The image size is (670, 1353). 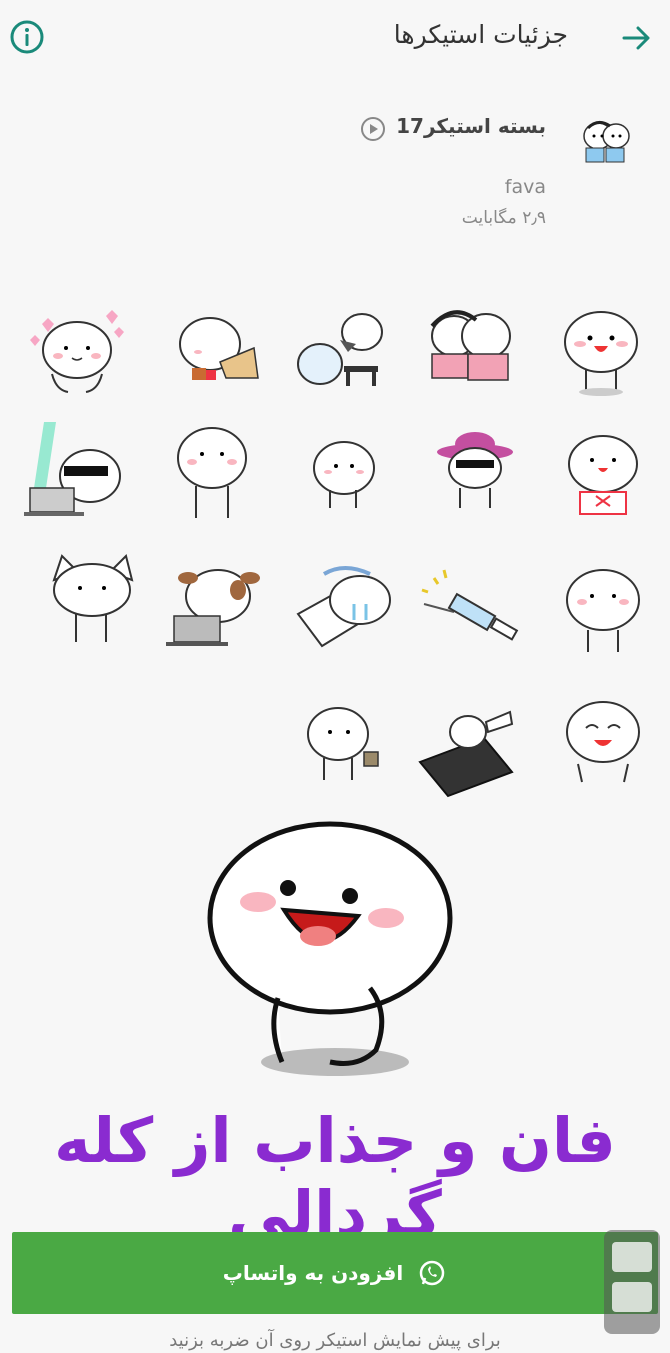 I want to click on sticker-eating-blob, so click(x=217, y=353).